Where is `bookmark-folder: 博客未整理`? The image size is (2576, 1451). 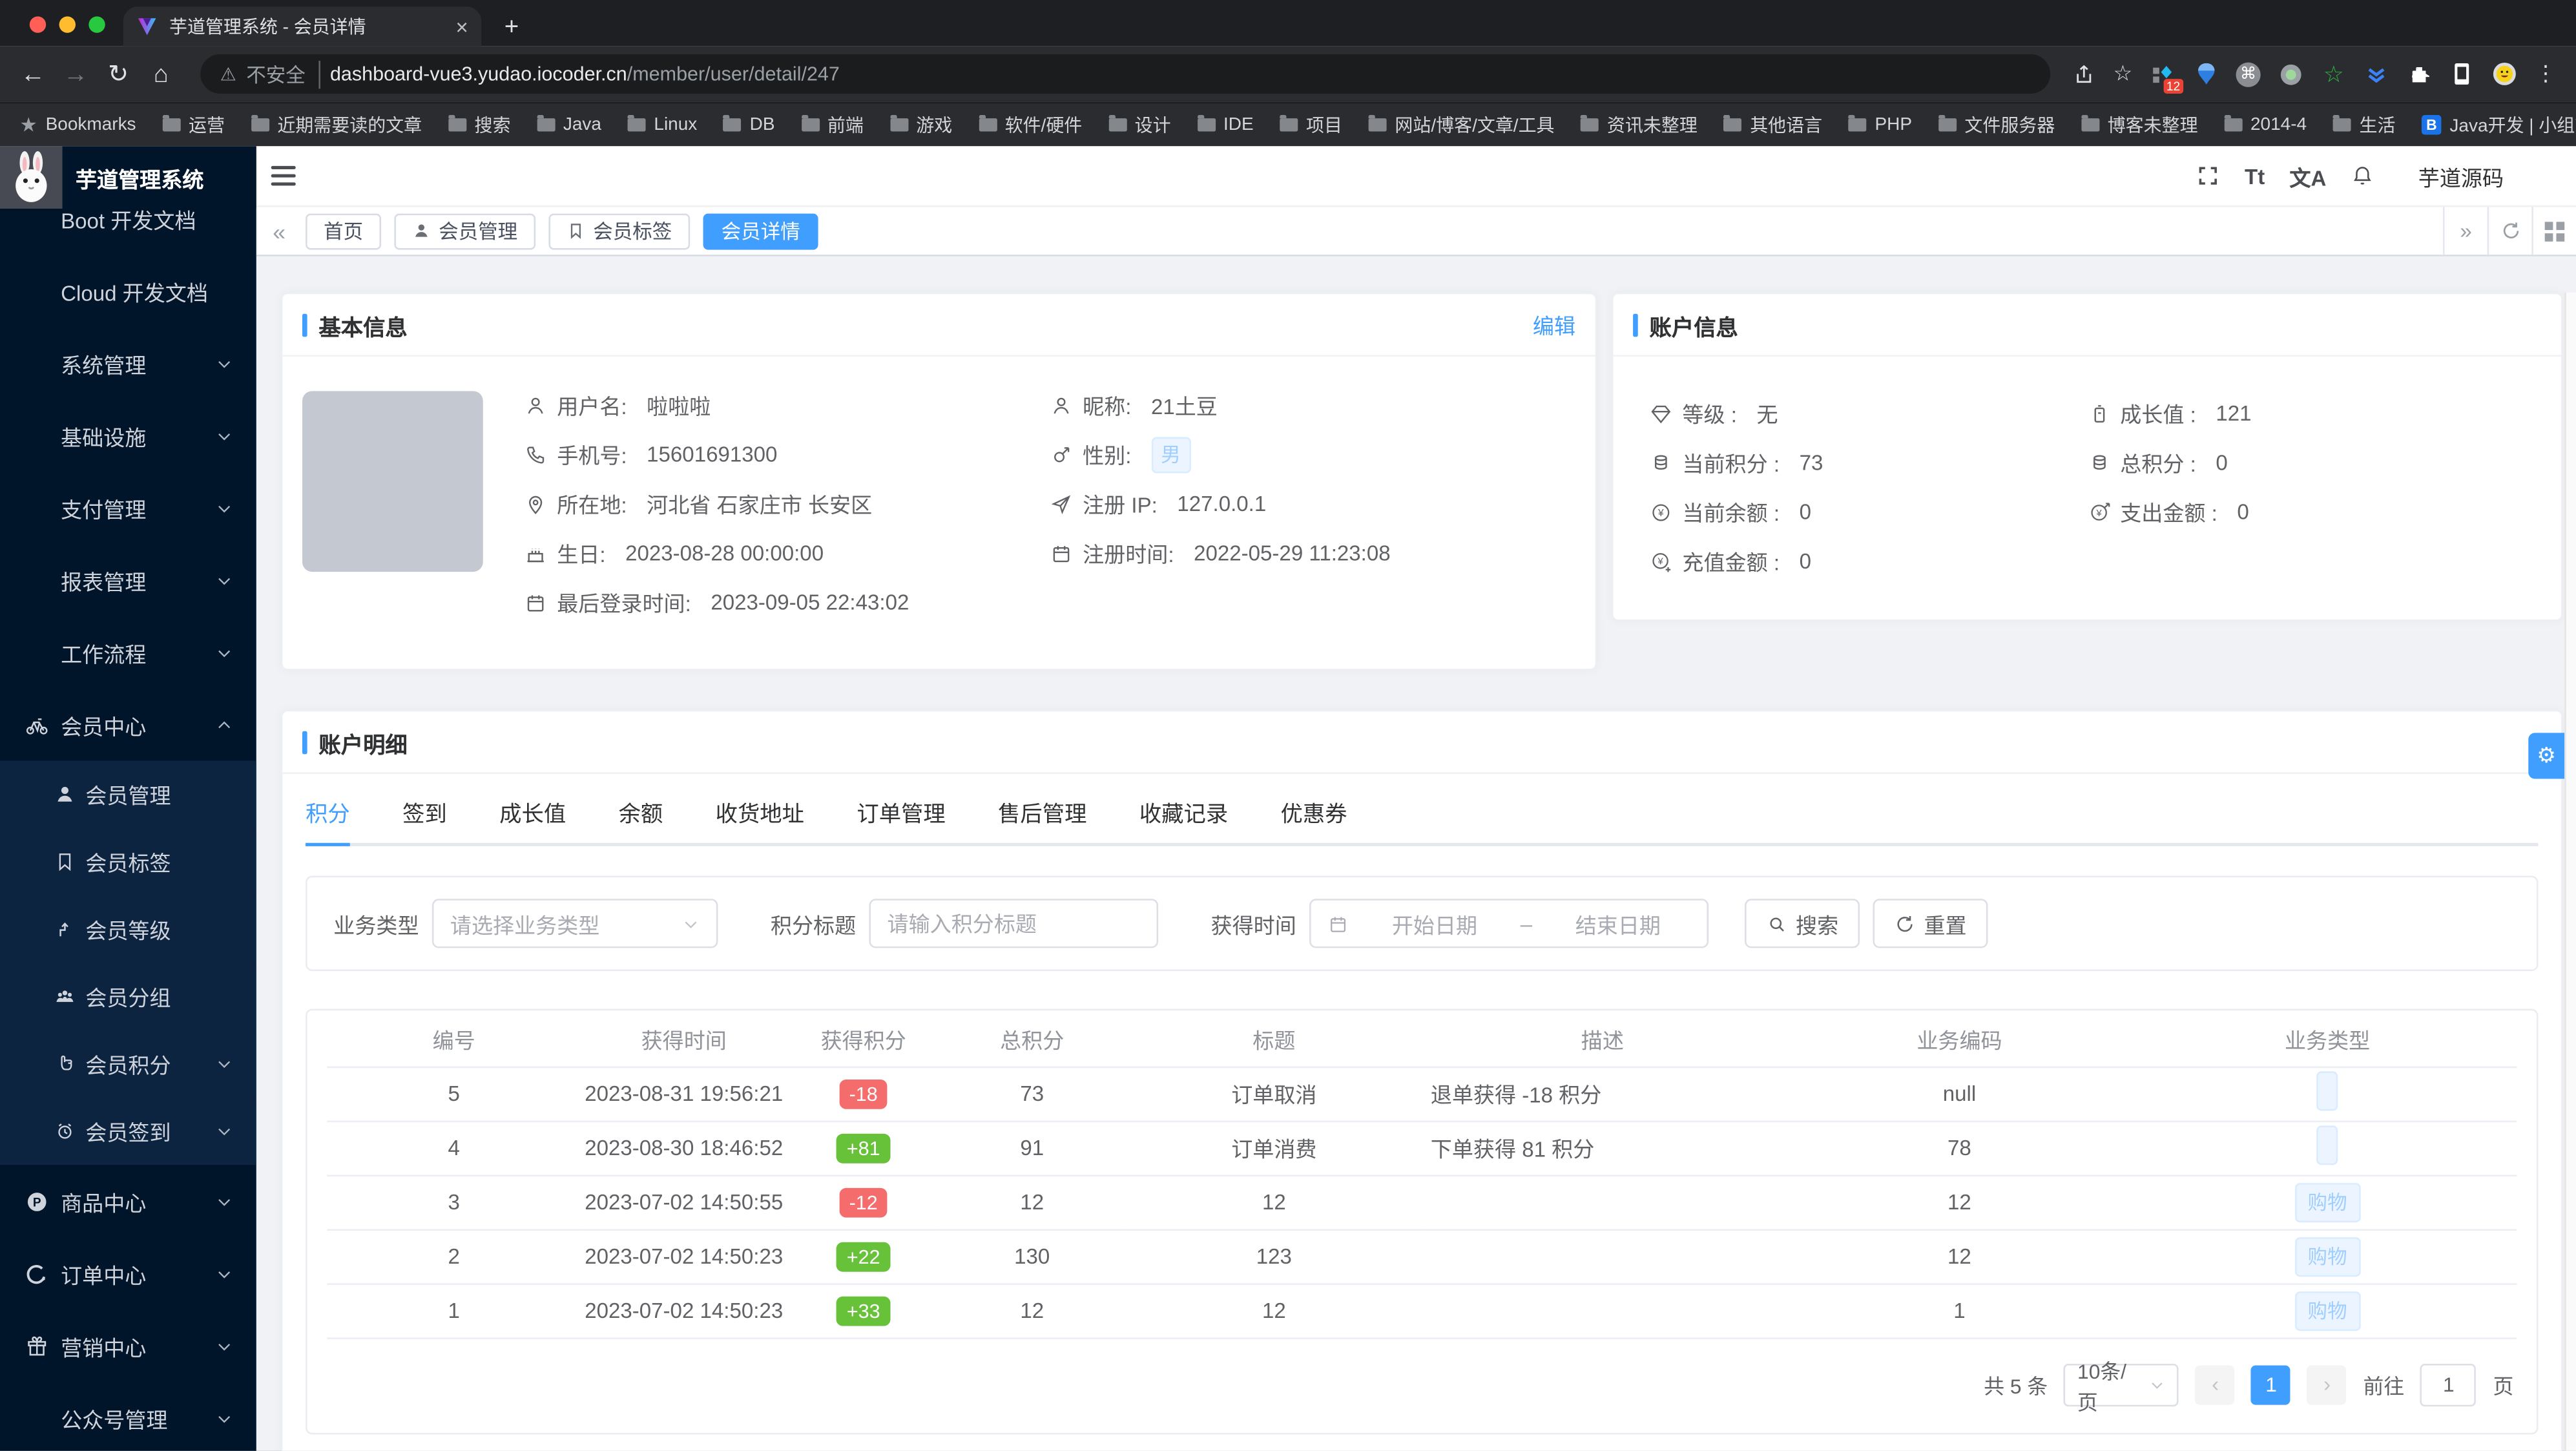
bookmark-folder: 博客未整理 is located at coordinates (2139, 125).